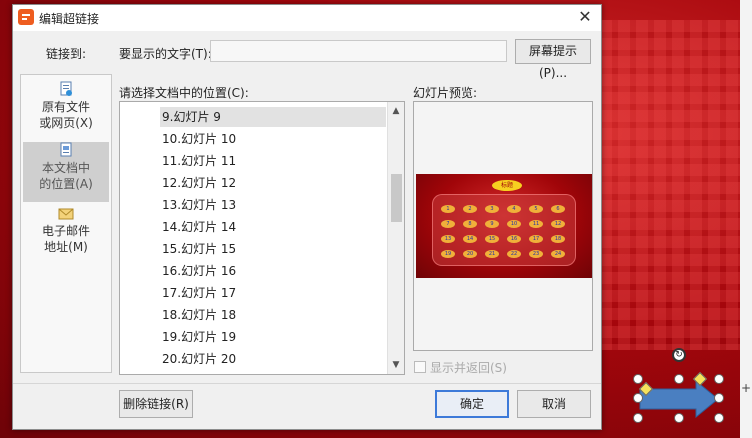 This screenshot has width=752, height=438. Describe the element at coordinates (558, 239) in the screenshot. I see `thumbnail-number: 18` at that location.